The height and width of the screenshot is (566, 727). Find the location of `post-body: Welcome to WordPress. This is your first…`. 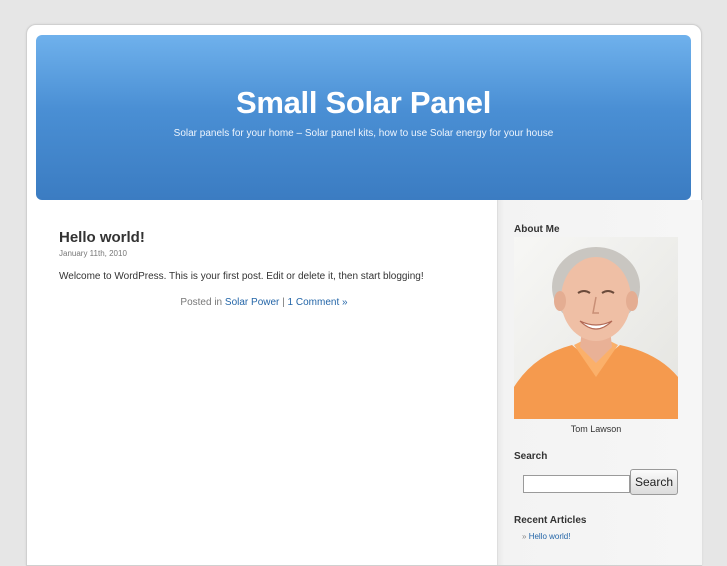

post-body: Welcome to WordPress. This is your first… is located at coordinates (241, 276).